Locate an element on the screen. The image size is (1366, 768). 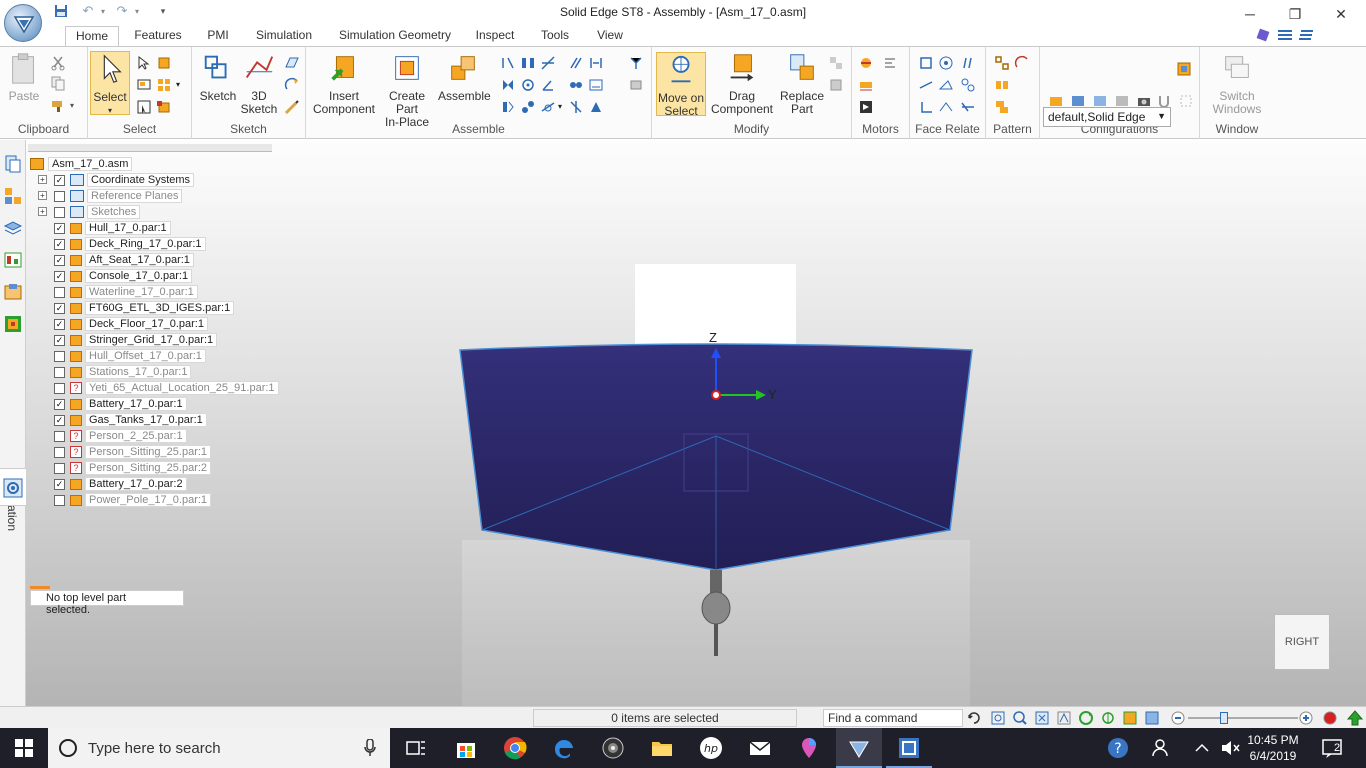
tree-node: ✓ FT60G_ETL_3D_IGES.par:1 is located at coordinates (144, 308).